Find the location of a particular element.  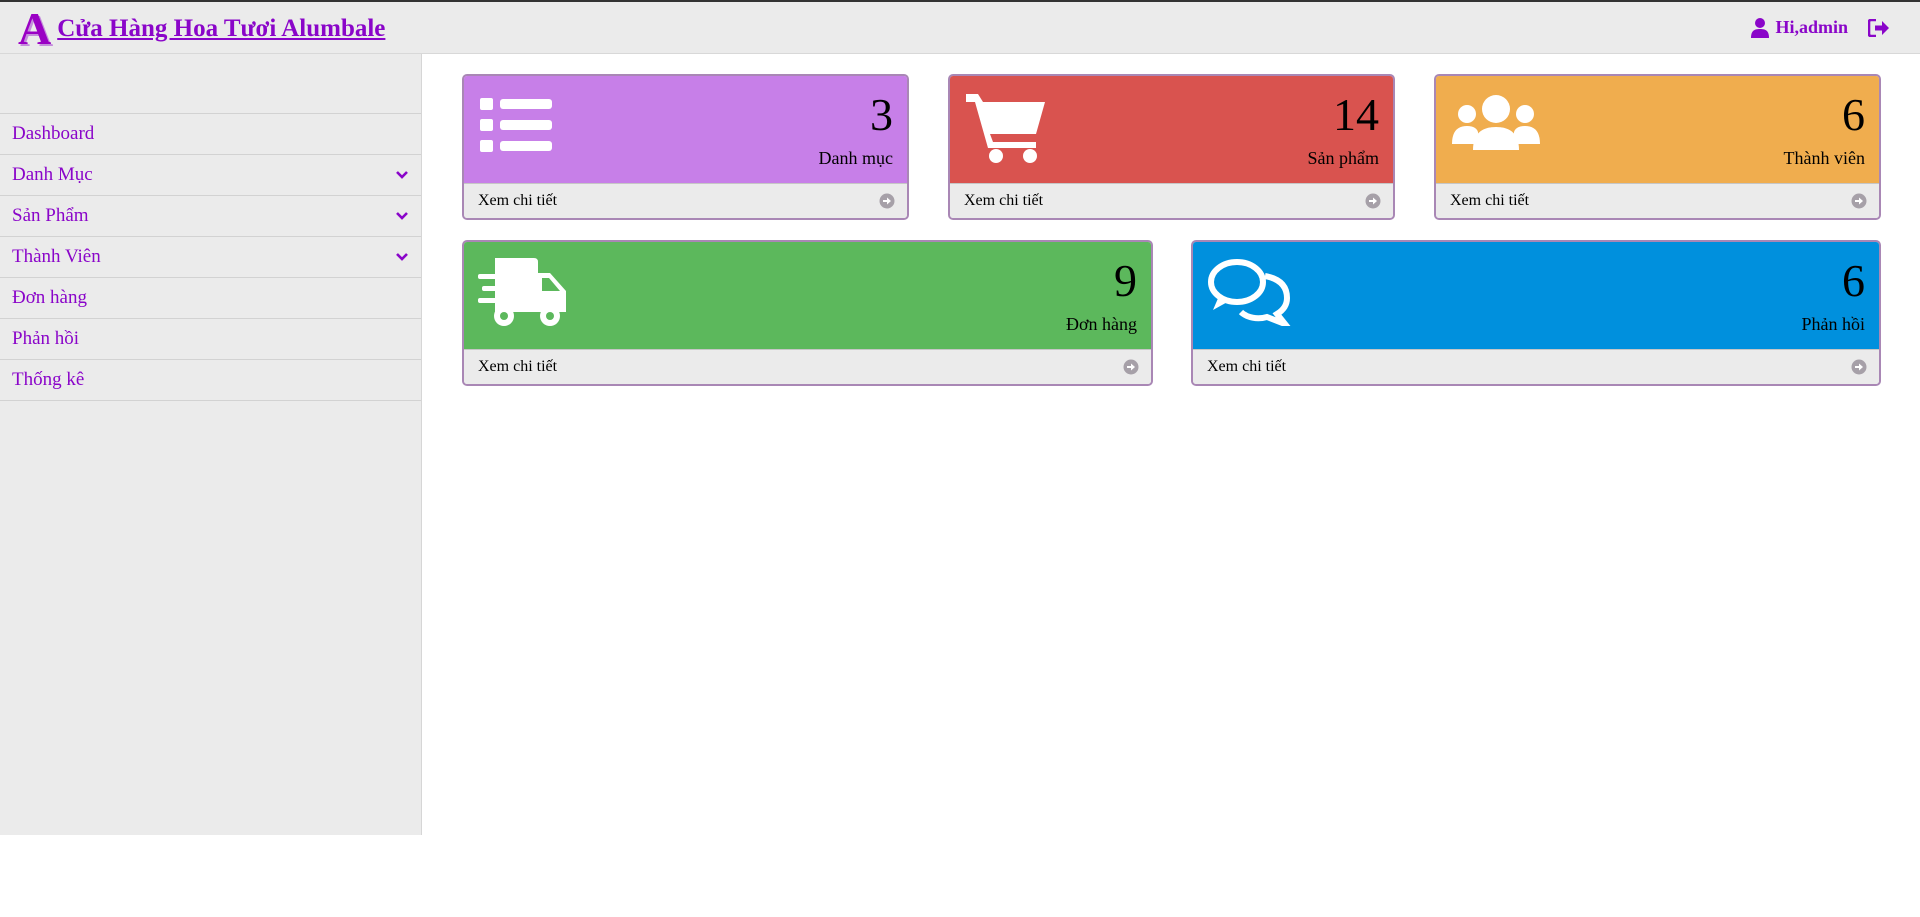

card-header: 14 Sản phẩm is located at coordinates (1171, 129).